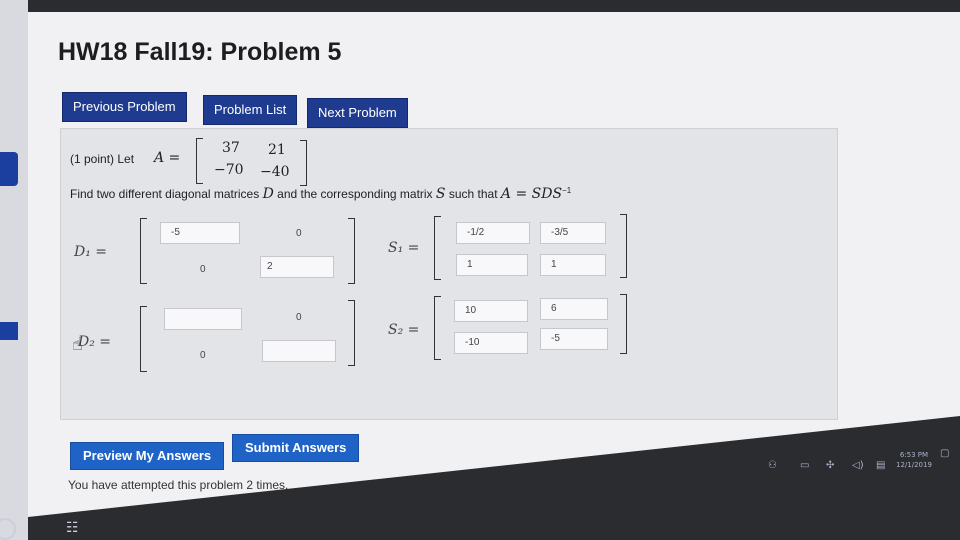 Image resolution: width=960 pixels, height=540 pixels. What do you see at coordinates (200, 52) in the screenshot?
I see `page-title: HW18 Fall19: Problem 5` at bounding box center [200, 52].